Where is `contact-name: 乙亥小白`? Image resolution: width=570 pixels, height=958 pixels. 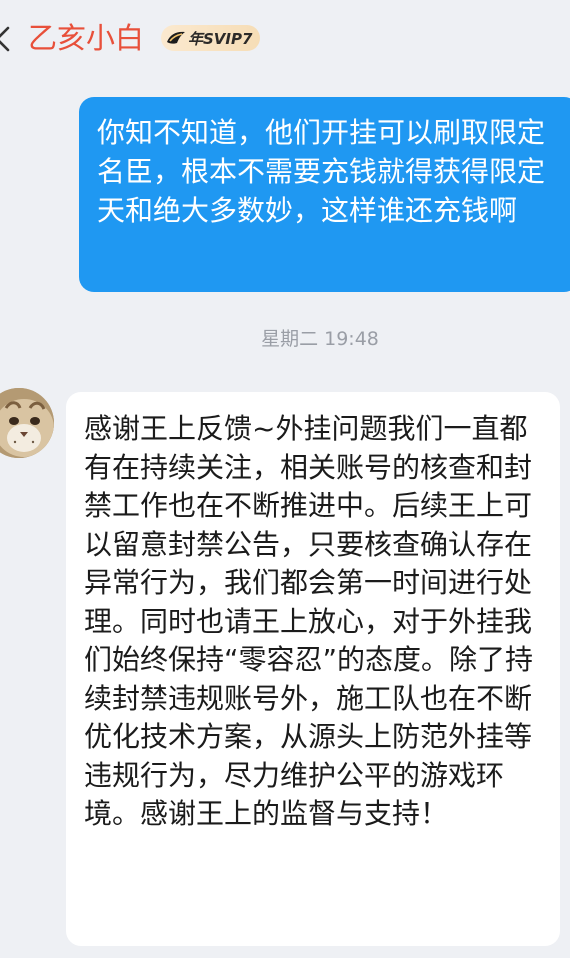 contact-name: 乙亥小白 is located at coordinates (86, 38).